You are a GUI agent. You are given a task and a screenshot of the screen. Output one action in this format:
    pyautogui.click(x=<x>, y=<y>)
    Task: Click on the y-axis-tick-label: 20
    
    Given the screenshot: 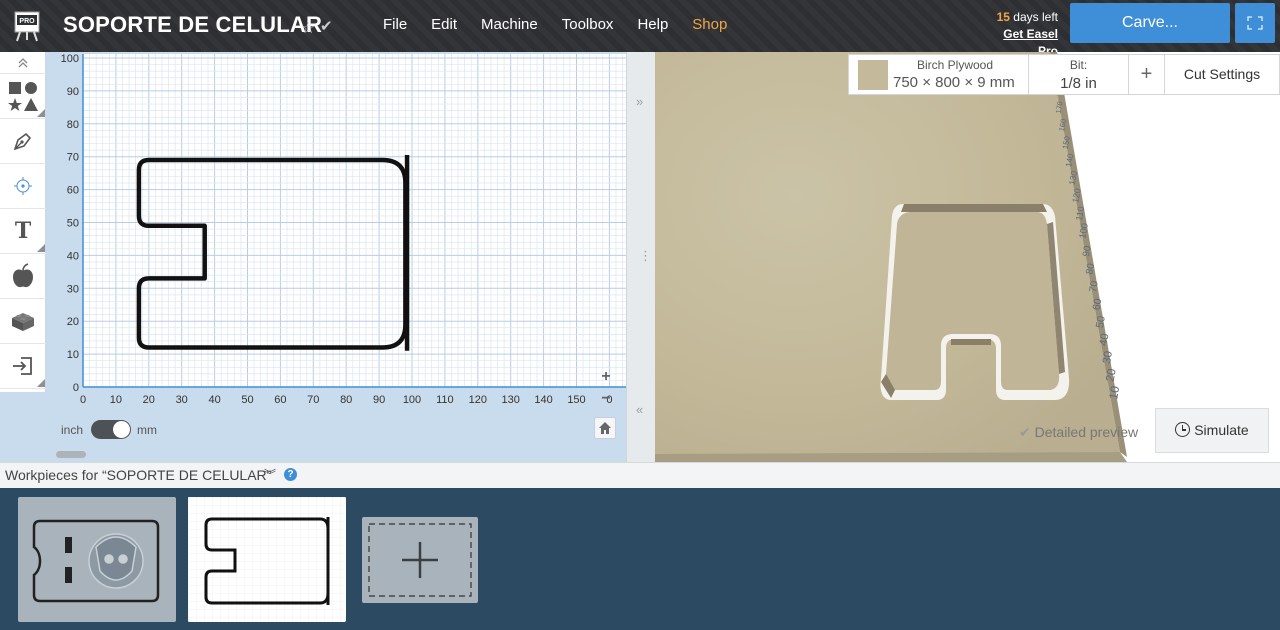 What is the action you would take?
    pyautogui.click(x=73, y=322)
    